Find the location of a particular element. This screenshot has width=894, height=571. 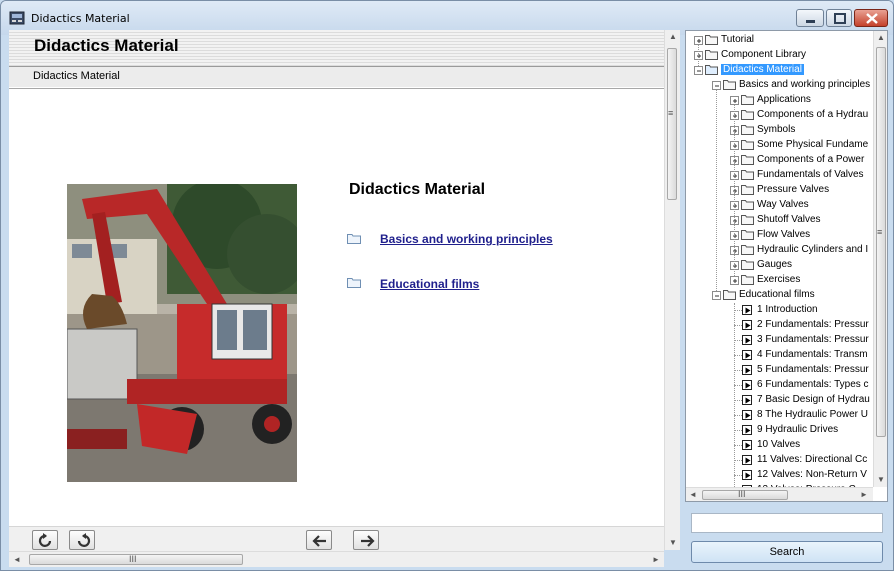

tree-item: 10 Valves is located at coordinates (779, 445).